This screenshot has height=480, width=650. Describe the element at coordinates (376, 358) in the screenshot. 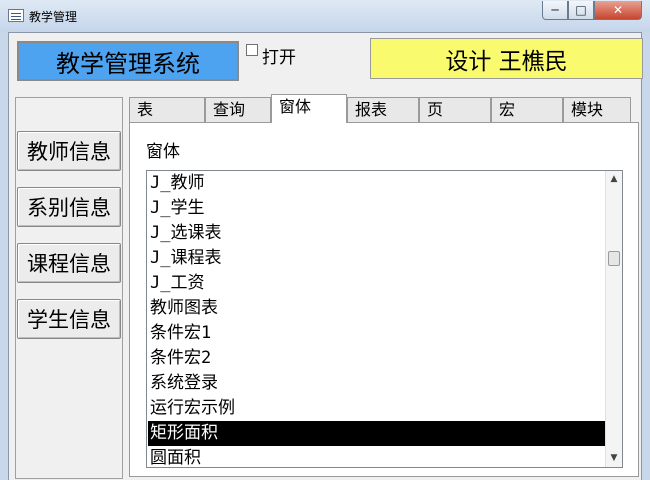

I see `list-item: 条件宏2` at that location.